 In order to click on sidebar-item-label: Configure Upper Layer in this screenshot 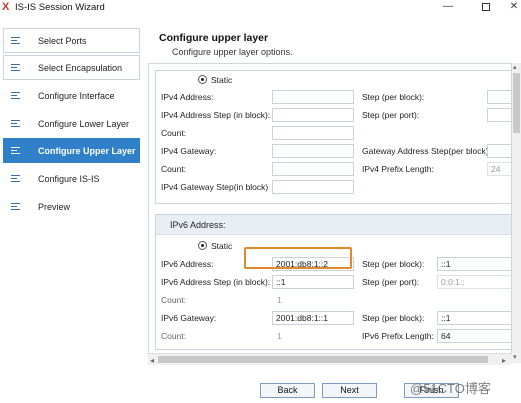, I will do `click(87, 151)`.